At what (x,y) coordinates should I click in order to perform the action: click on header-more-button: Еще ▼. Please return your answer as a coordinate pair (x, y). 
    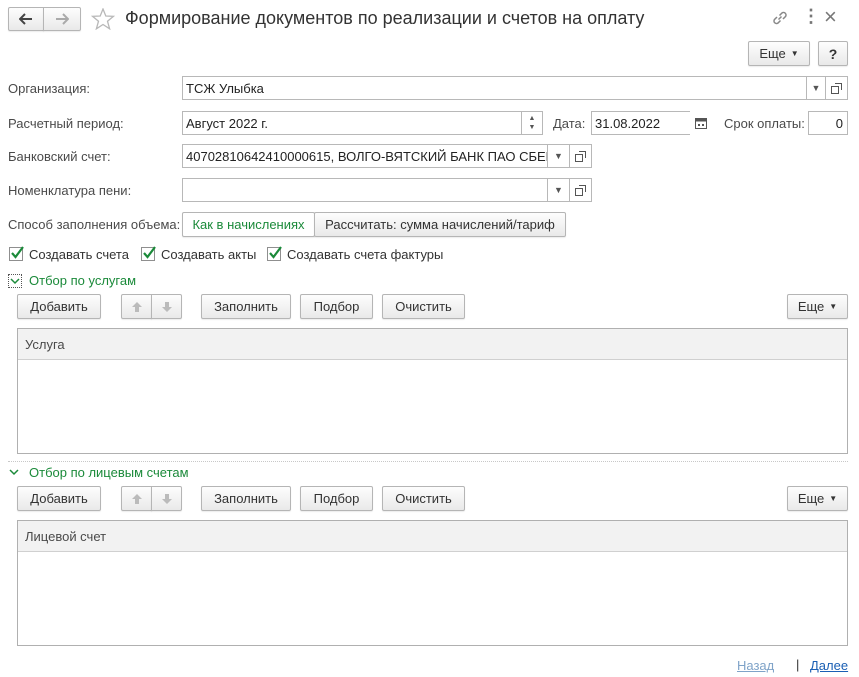
    Looking at the image, I should click on (779, 53).